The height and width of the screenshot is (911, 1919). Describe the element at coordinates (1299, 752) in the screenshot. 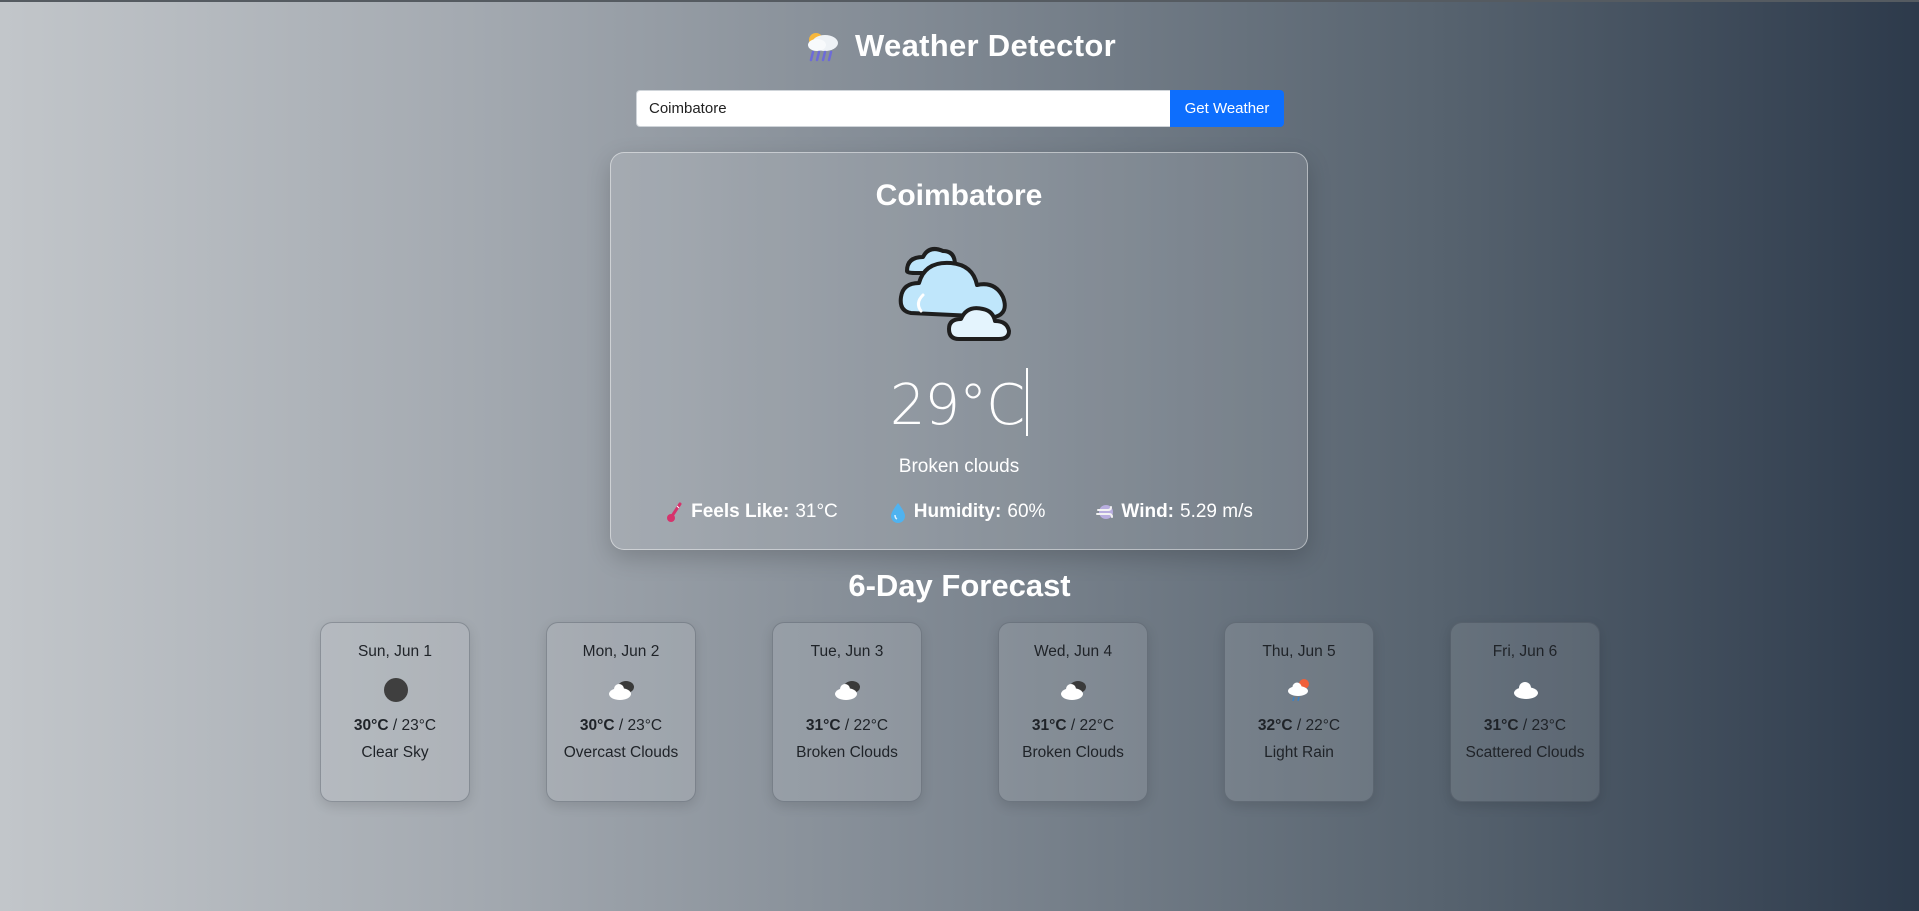

I see `forecast-description: Light Rain` at that location.